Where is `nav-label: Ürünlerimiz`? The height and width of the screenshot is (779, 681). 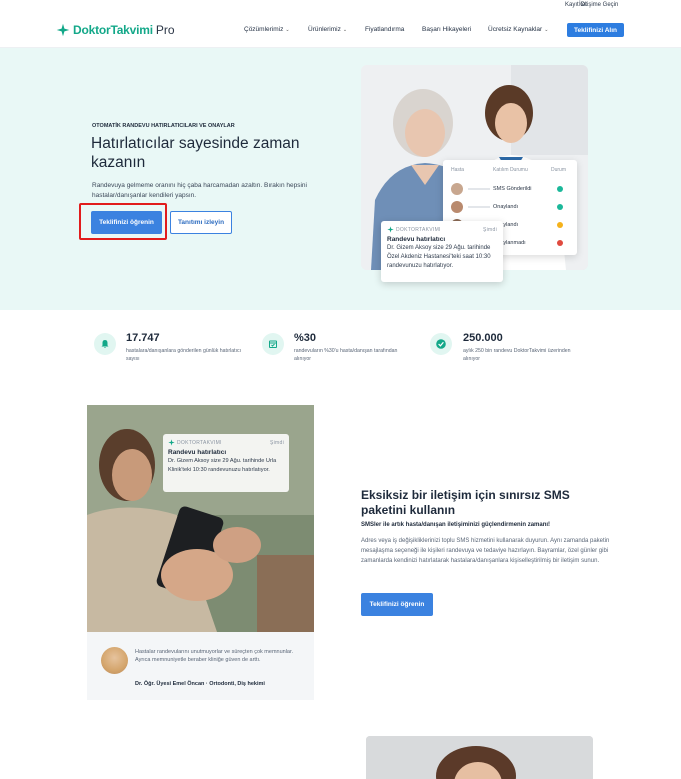
nav-label: Ürünlerimiz is located at coordinates (324, 29).